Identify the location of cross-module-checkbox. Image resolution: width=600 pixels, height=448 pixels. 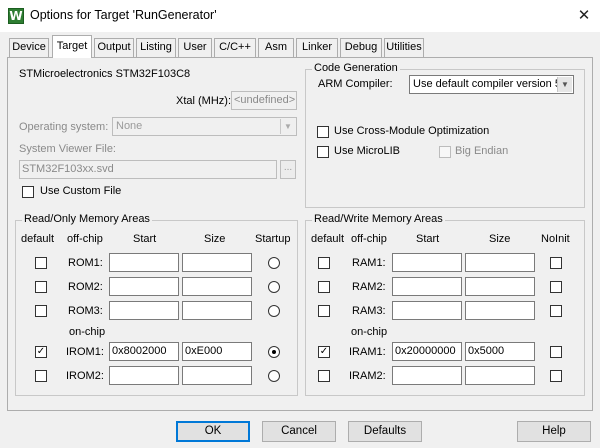
(323, 132).